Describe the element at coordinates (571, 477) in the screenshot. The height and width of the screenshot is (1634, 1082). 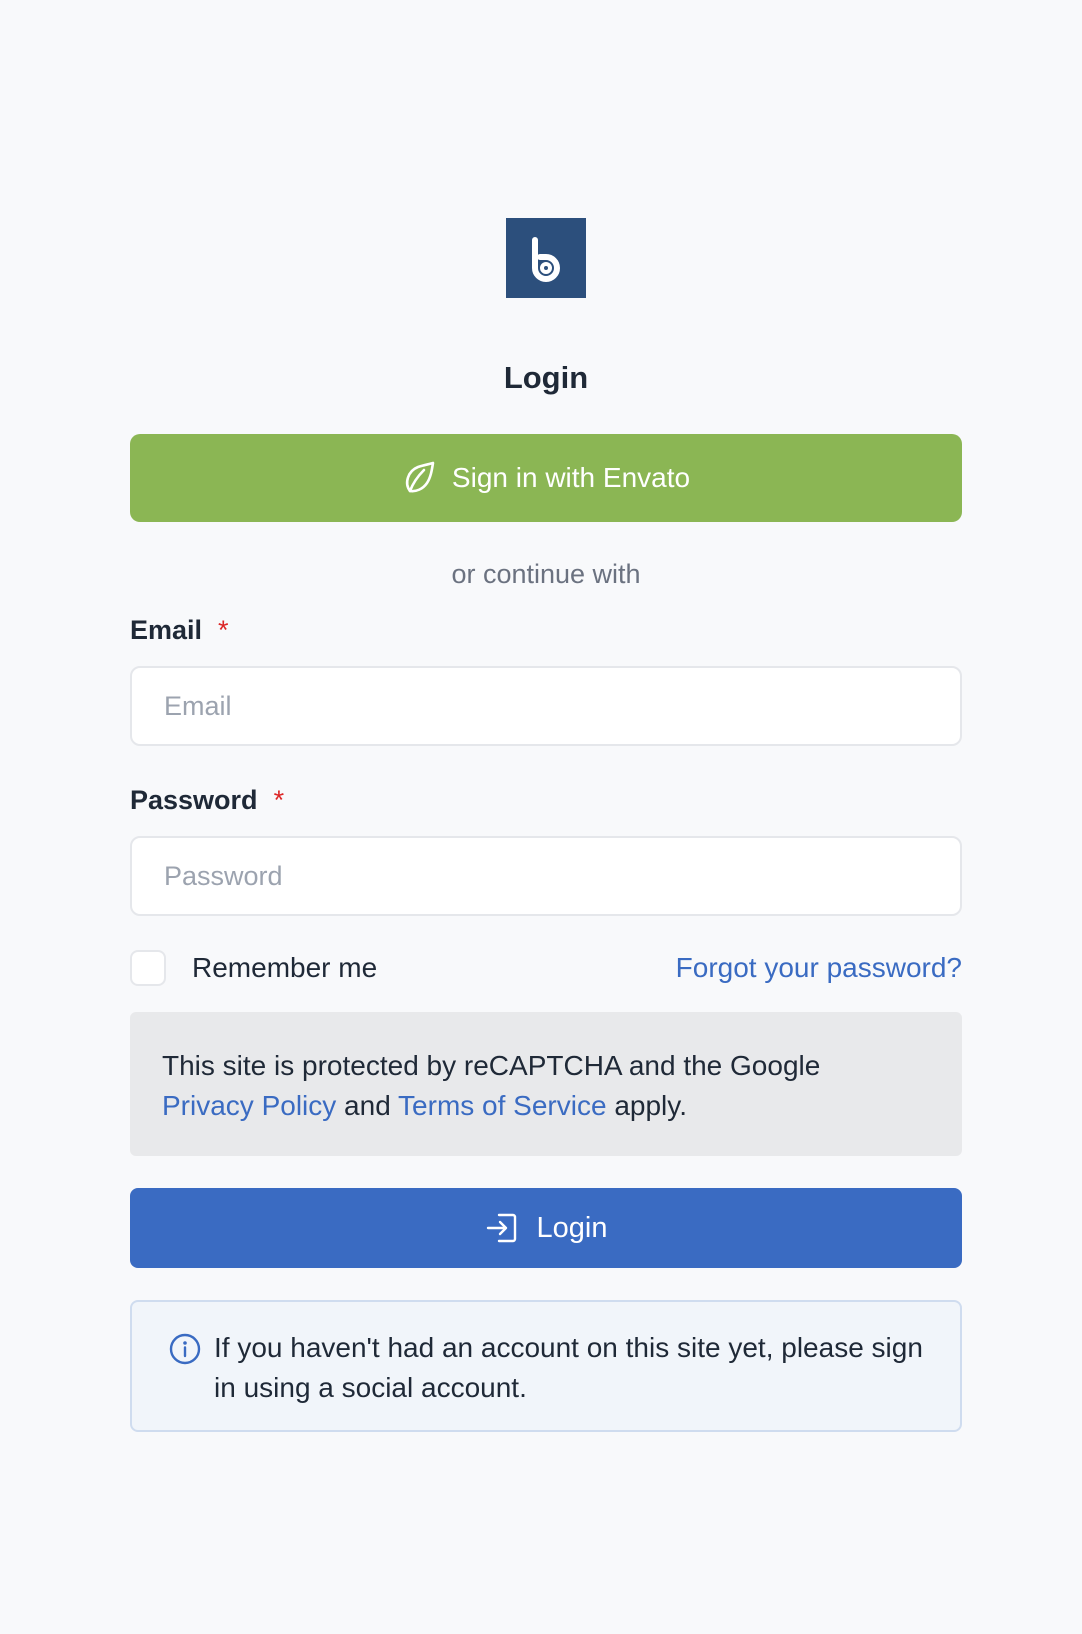
I see `envato-button-label: Sign in with Envato` at that location.